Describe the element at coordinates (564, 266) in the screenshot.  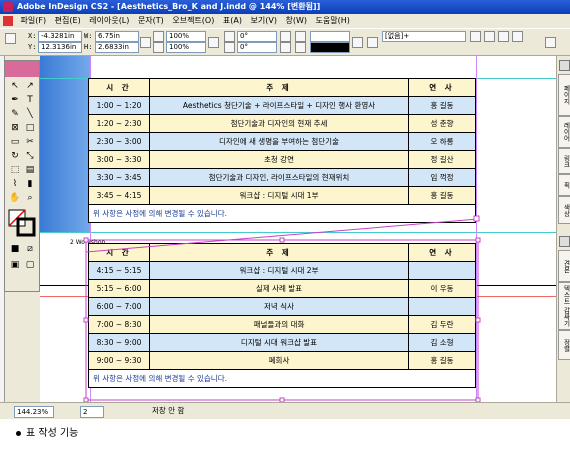
I see `panel-tab-swatches: 견본` at that location.